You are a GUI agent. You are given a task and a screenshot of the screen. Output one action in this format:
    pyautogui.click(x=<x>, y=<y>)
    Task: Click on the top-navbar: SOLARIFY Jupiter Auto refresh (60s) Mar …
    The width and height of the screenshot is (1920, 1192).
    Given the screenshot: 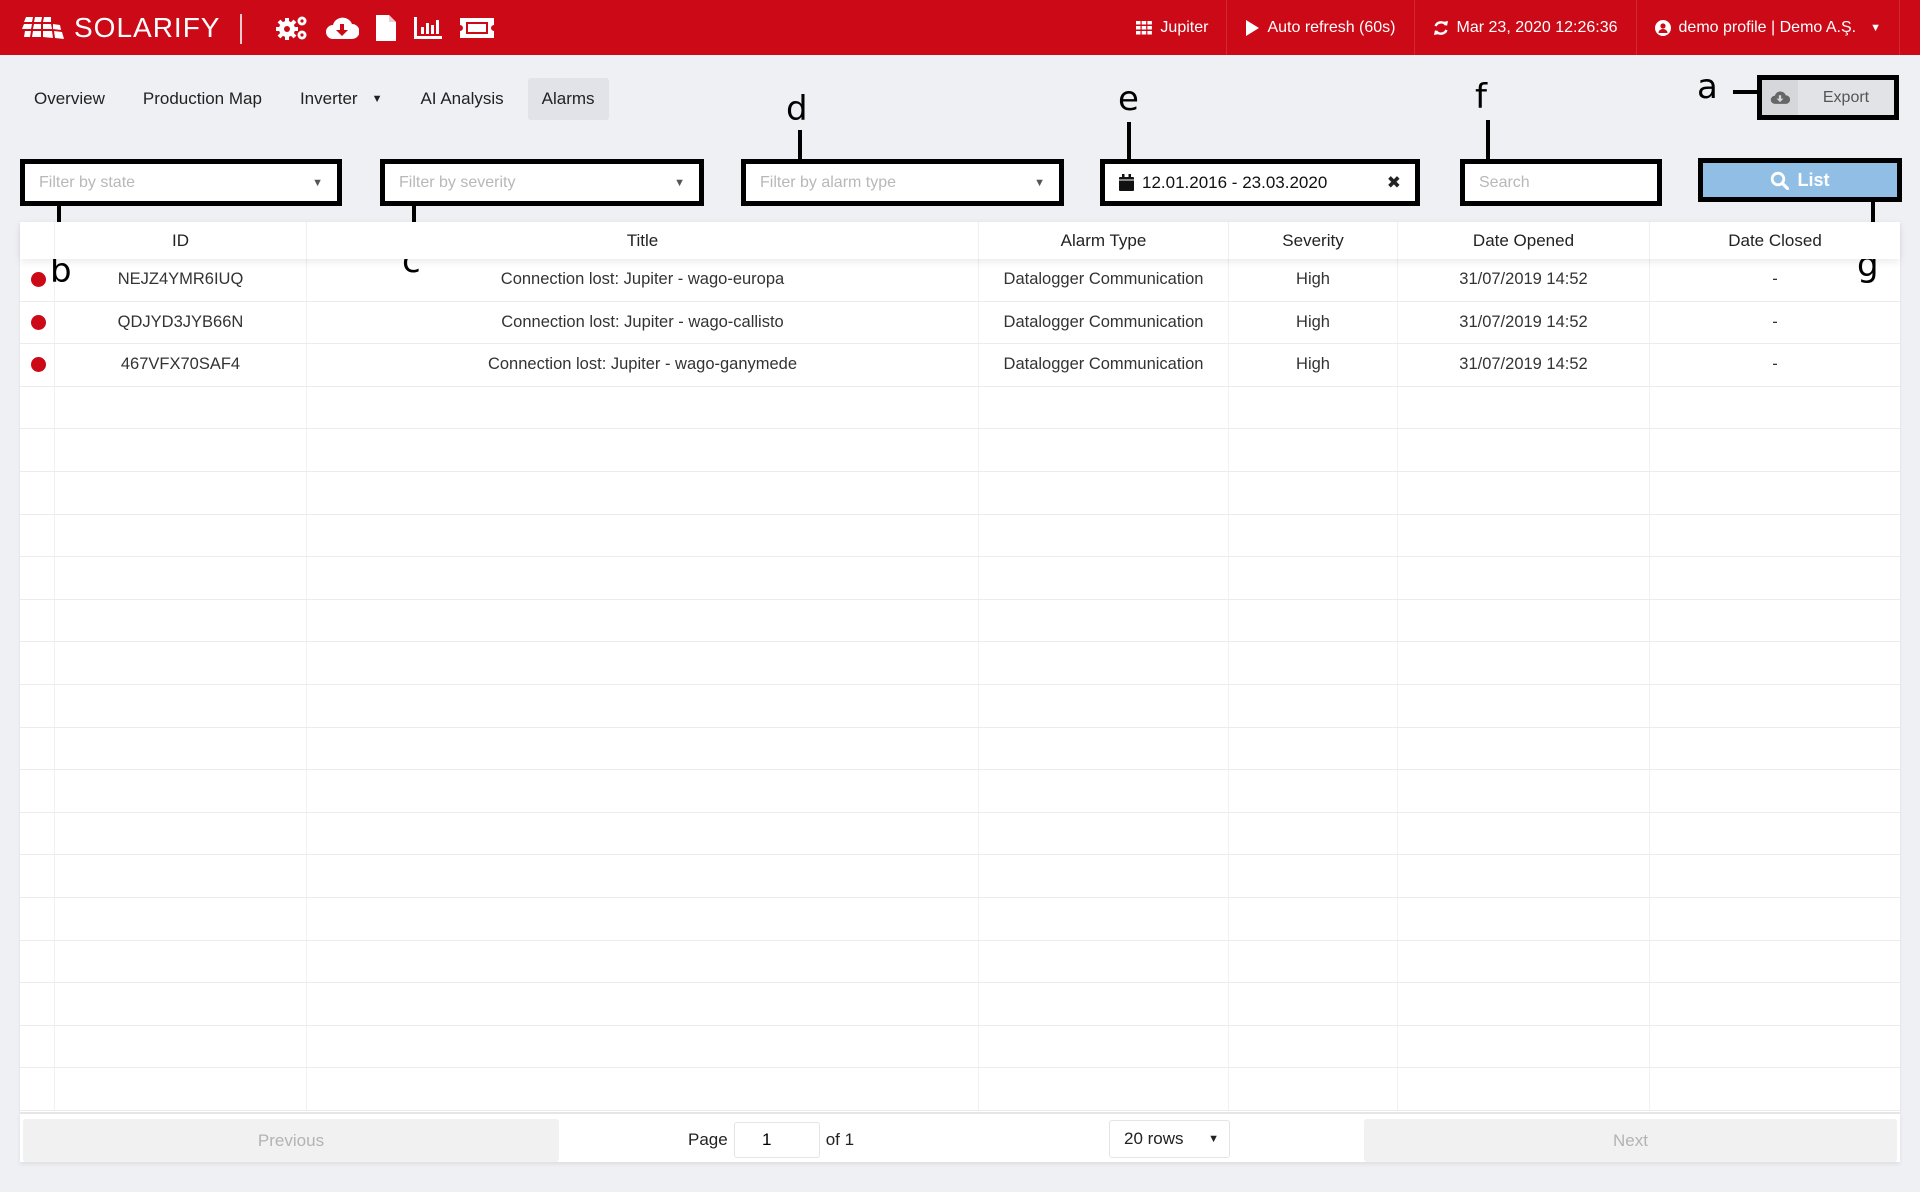 What is the action you would take?
    pyautogui.click(x=960, y=27)
    